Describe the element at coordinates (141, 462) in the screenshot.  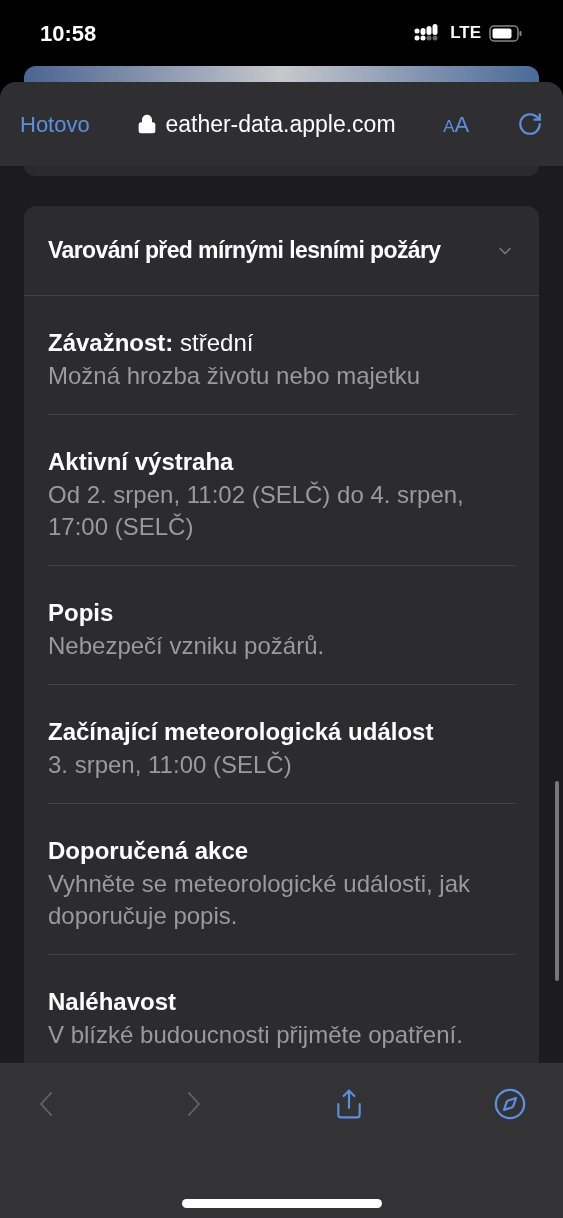
I see `section-title: Aktivní výstraha` at that location.